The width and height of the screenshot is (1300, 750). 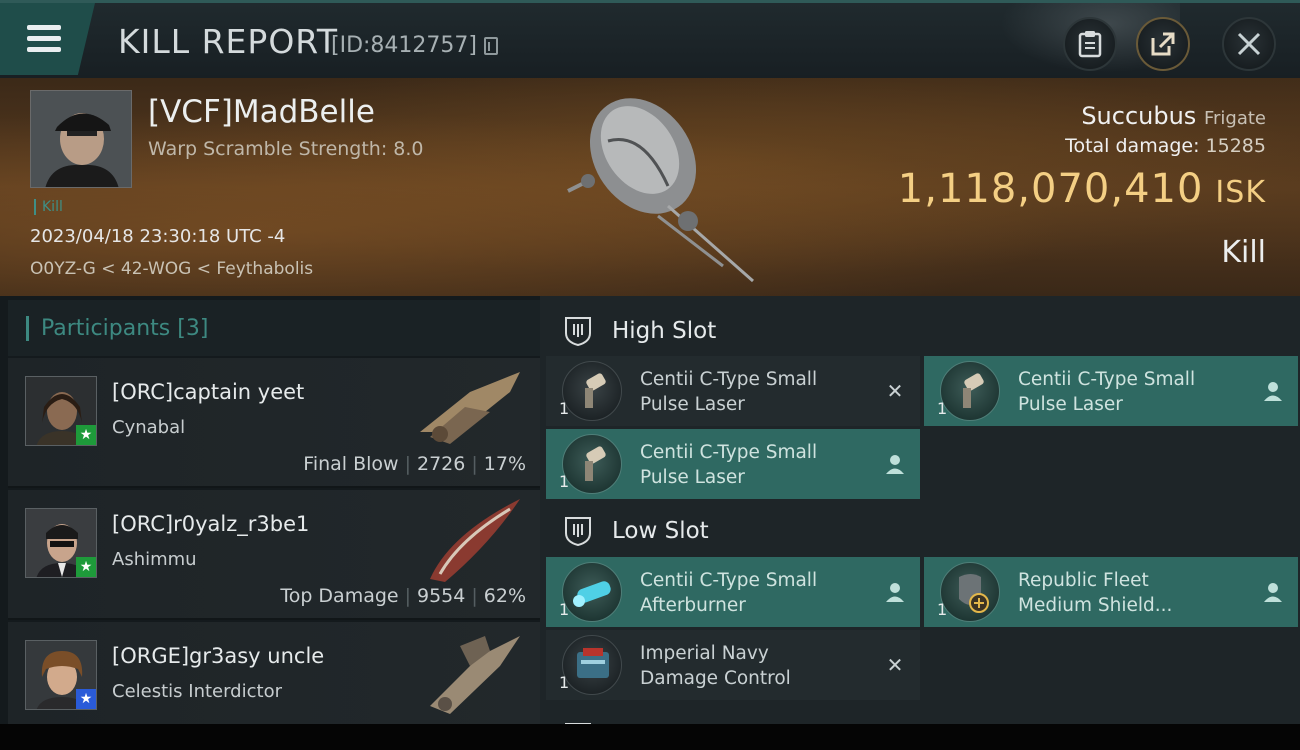 What do you see at coordinates (211, 524) in the screenshot?
I see `participant-name: [ORC]r0yalz_r3be1` at bounding box center [211, 524].